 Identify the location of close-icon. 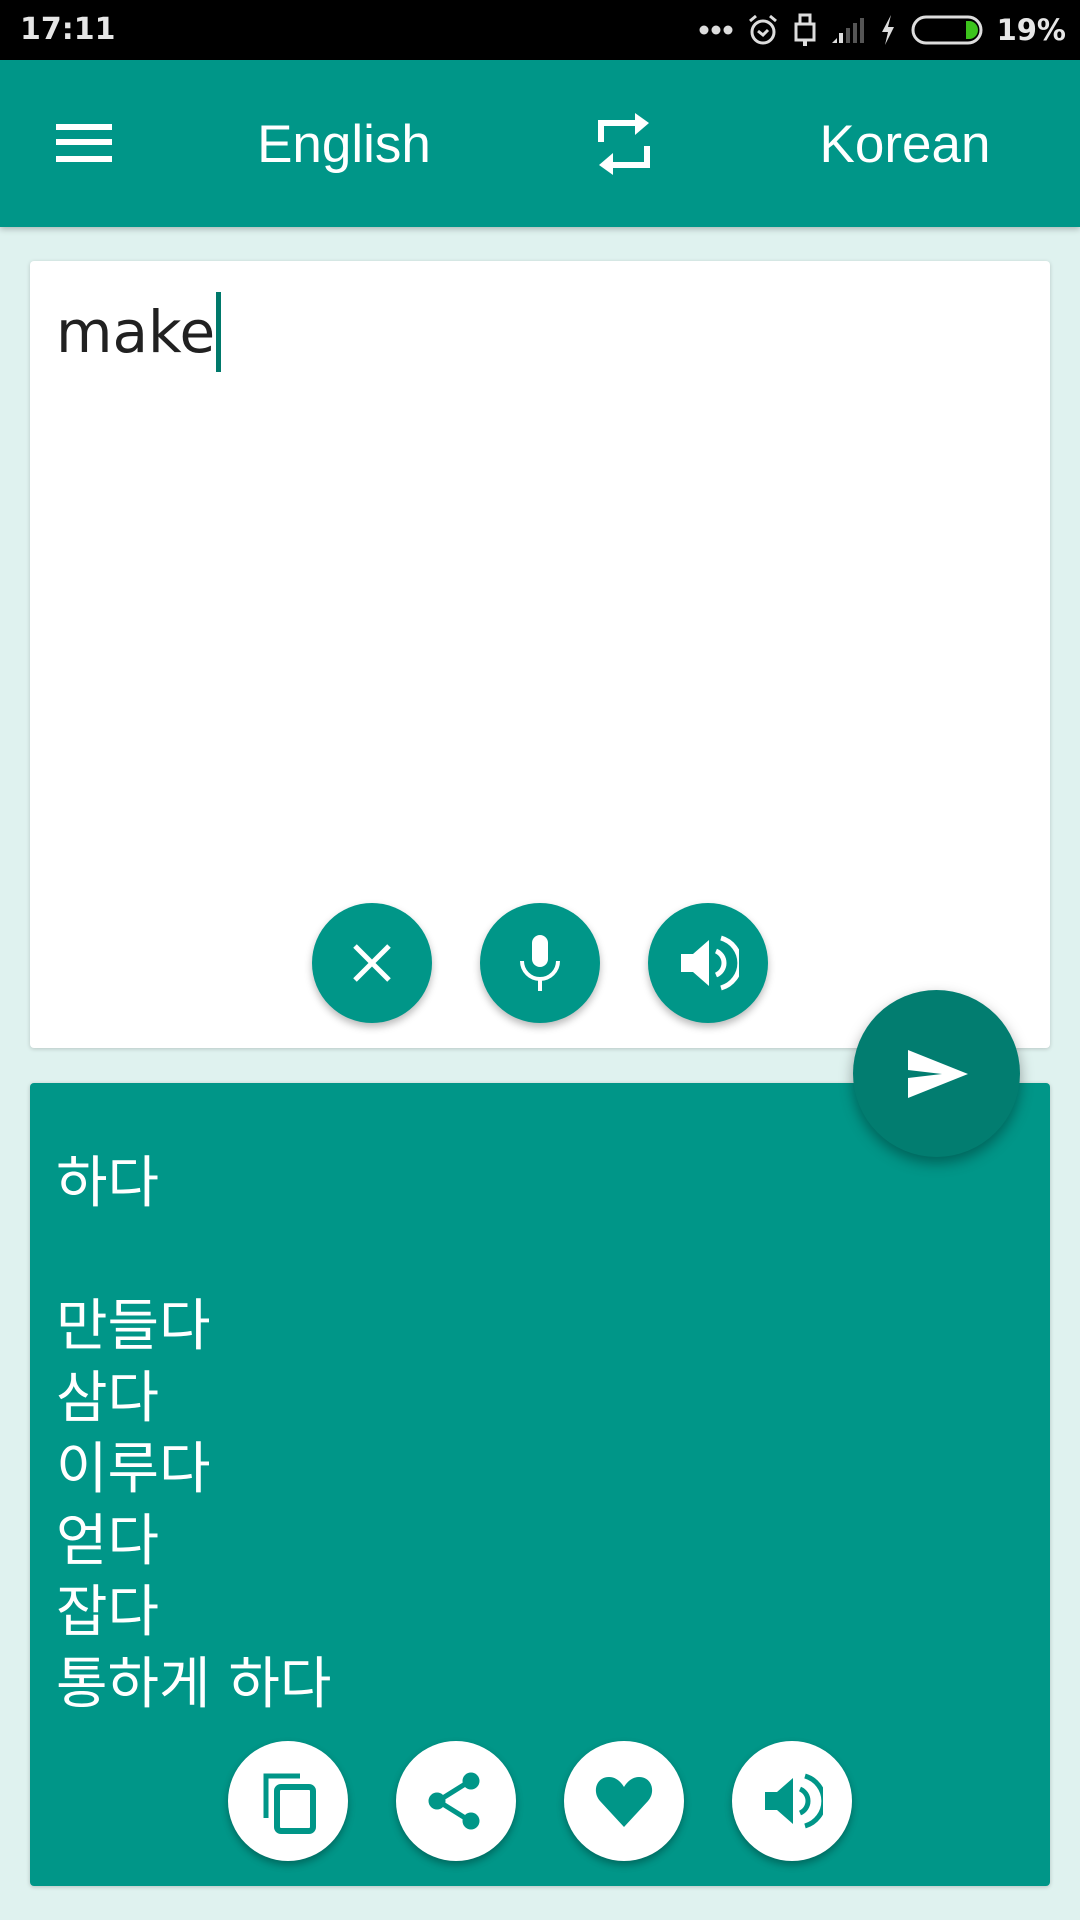
(372, 963).